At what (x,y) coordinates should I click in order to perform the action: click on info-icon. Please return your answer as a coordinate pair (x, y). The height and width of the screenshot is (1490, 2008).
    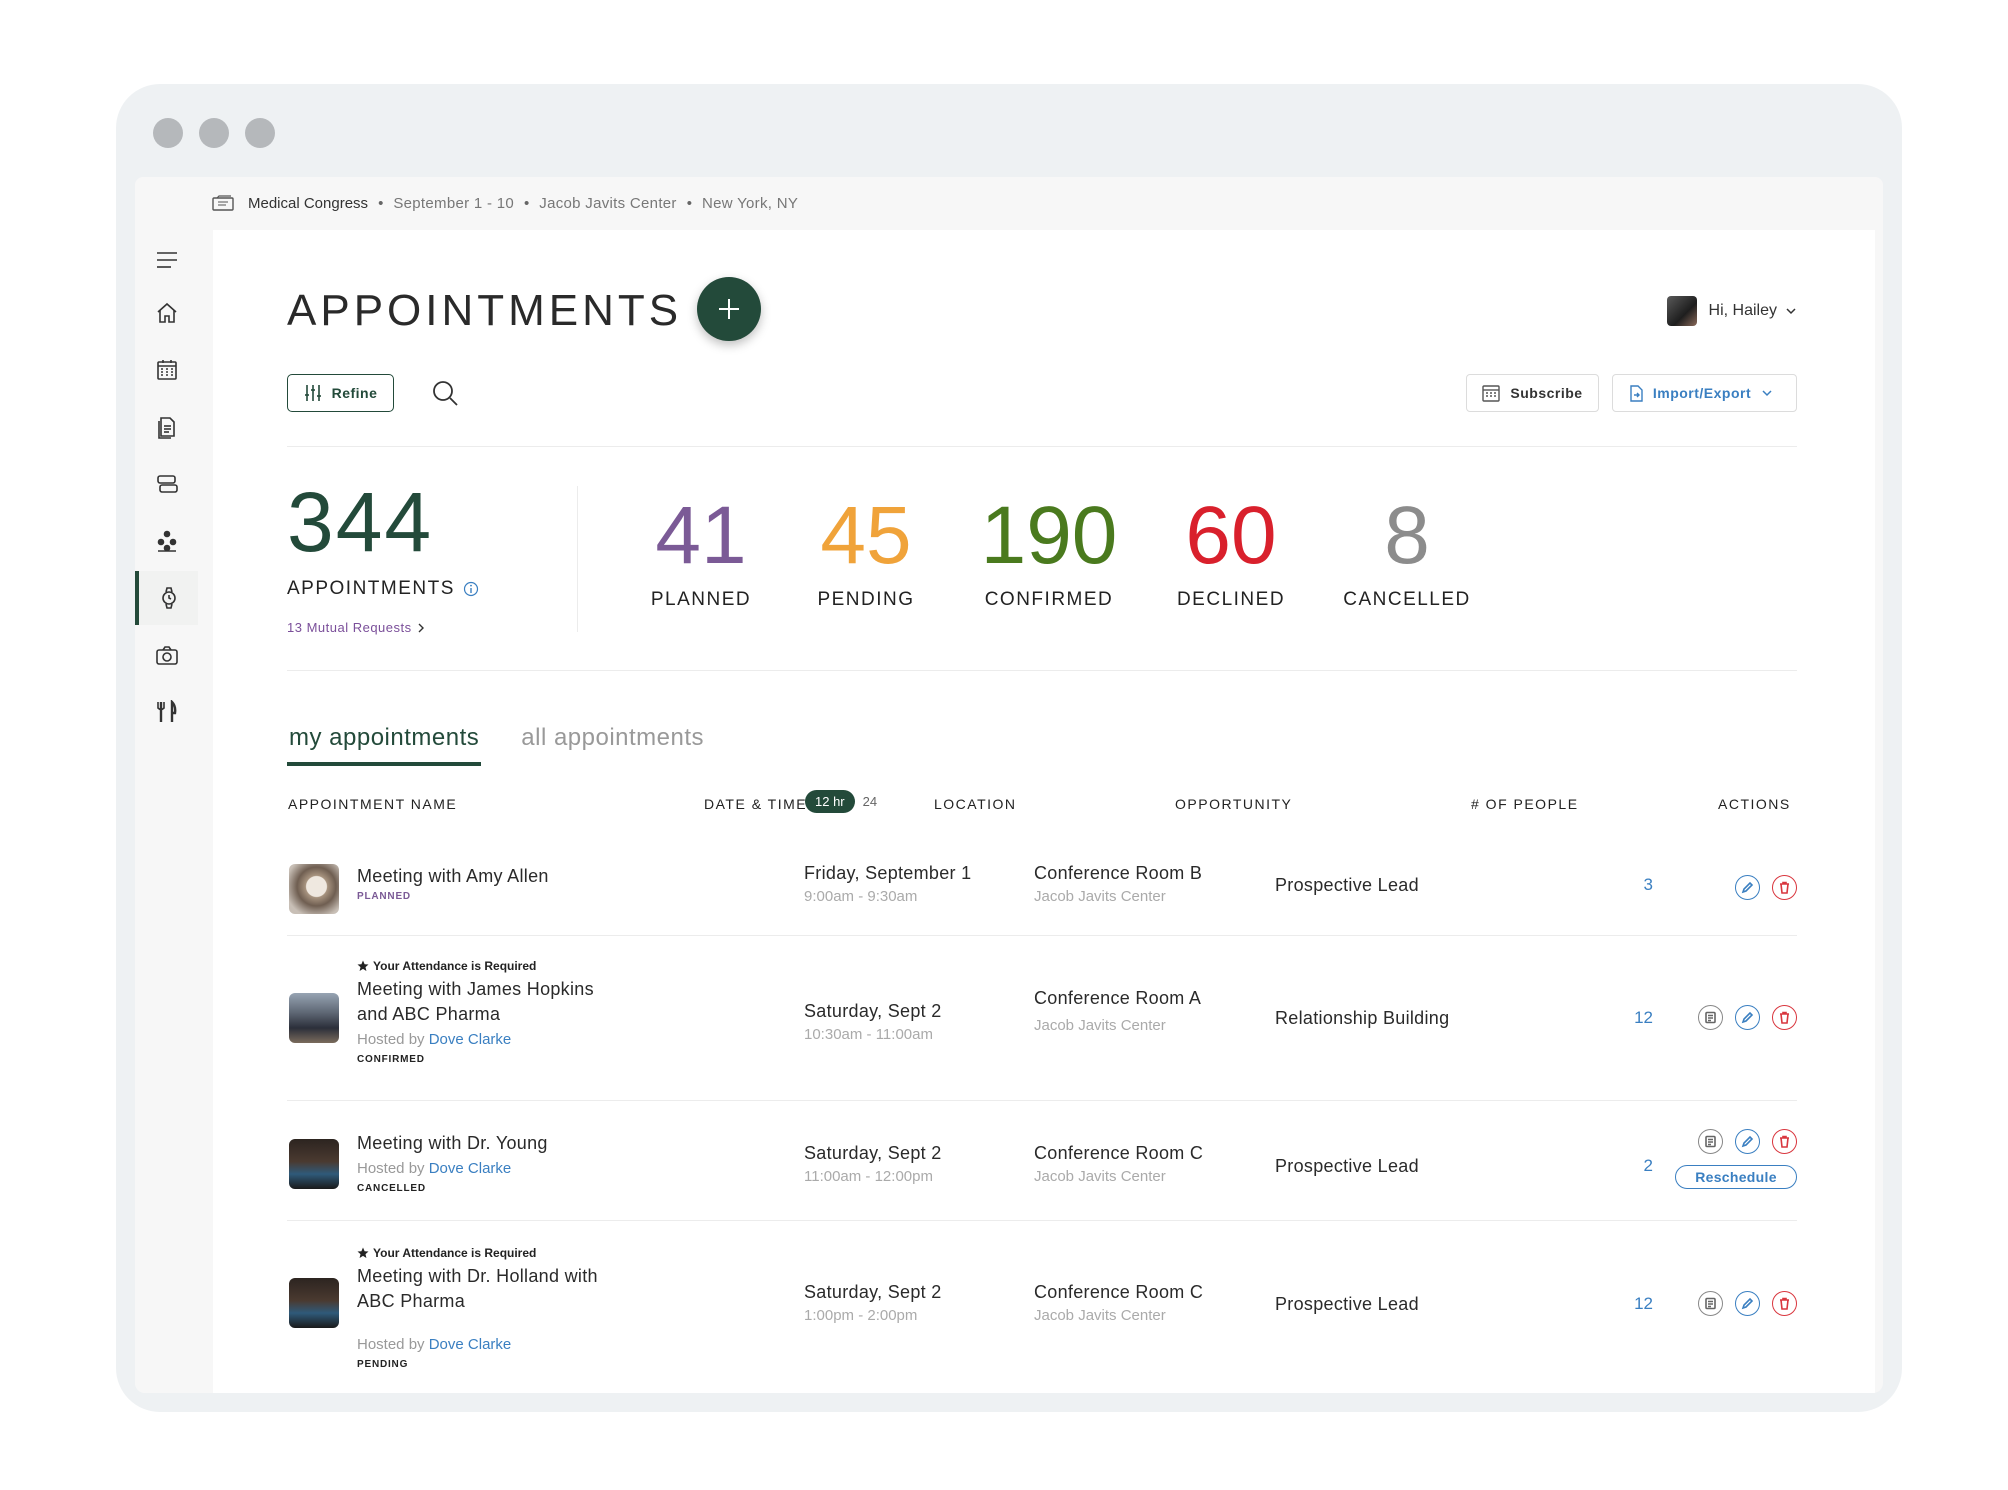
    Looking at the image, I should click on (471, 589).